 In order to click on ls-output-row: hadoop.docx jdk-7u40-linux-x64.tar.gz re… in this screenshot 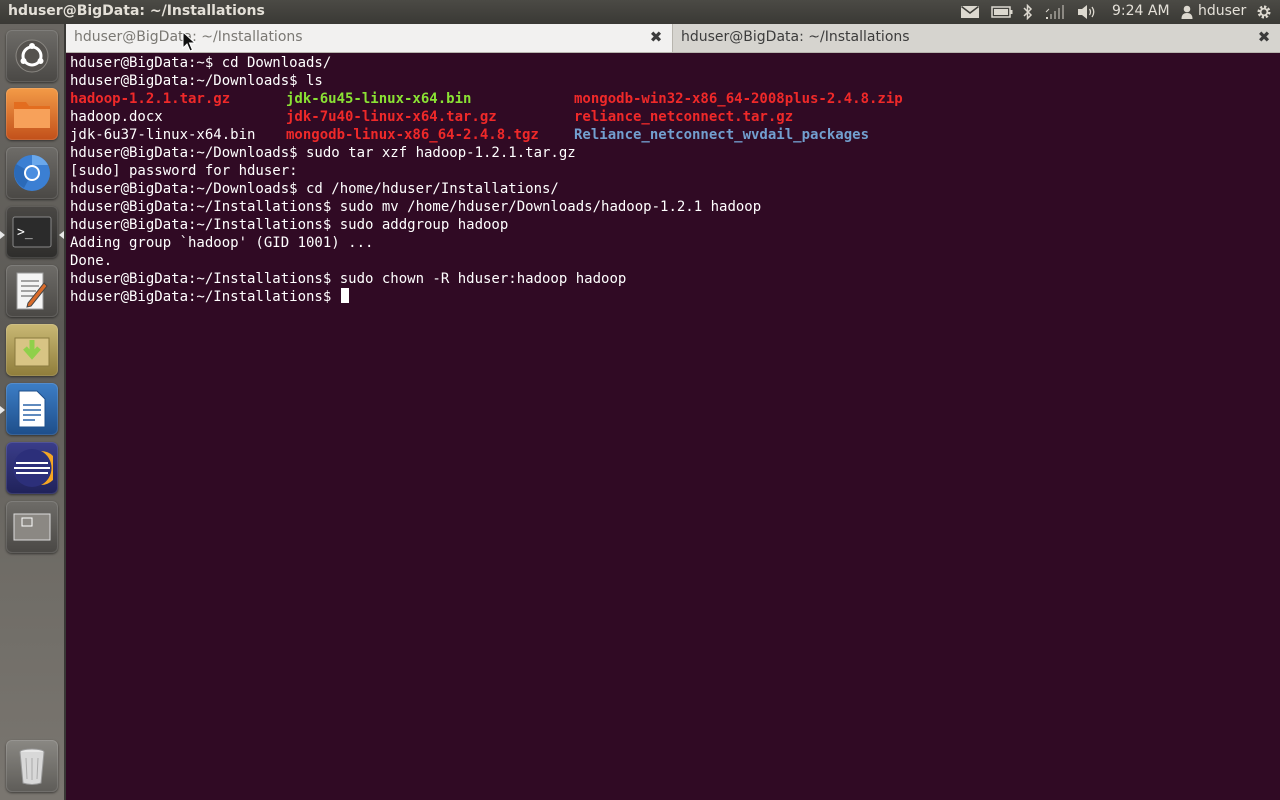, I will do `click(670, 117)`.